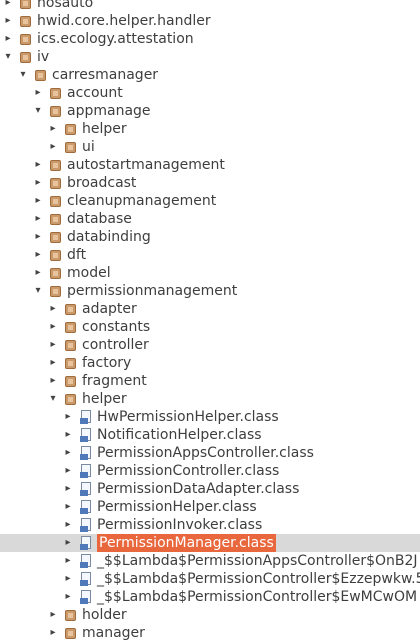 This screenshot has width=420, height=641. Describe the element at coordinates (109, 309) in the screenshot. I see `tree-item-label: adapter` at that location.